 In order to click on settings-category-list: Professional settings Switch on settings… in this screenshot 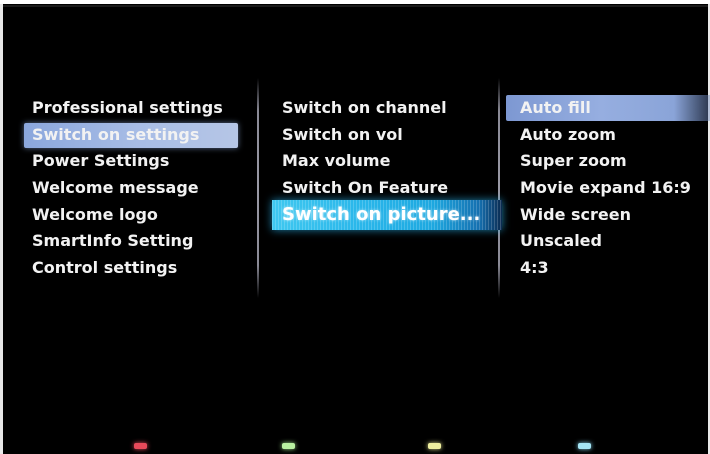, I will do `click(131, 188)`.